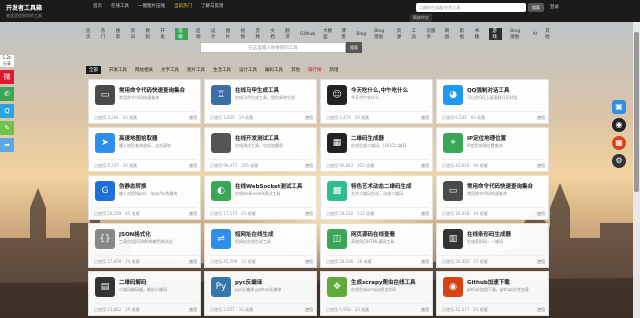 The image size is (640, 318). Describe the element at coordinates (159, 138) in the screenshot. I see `tool-card-title: 高速地图拾取器` at that location.